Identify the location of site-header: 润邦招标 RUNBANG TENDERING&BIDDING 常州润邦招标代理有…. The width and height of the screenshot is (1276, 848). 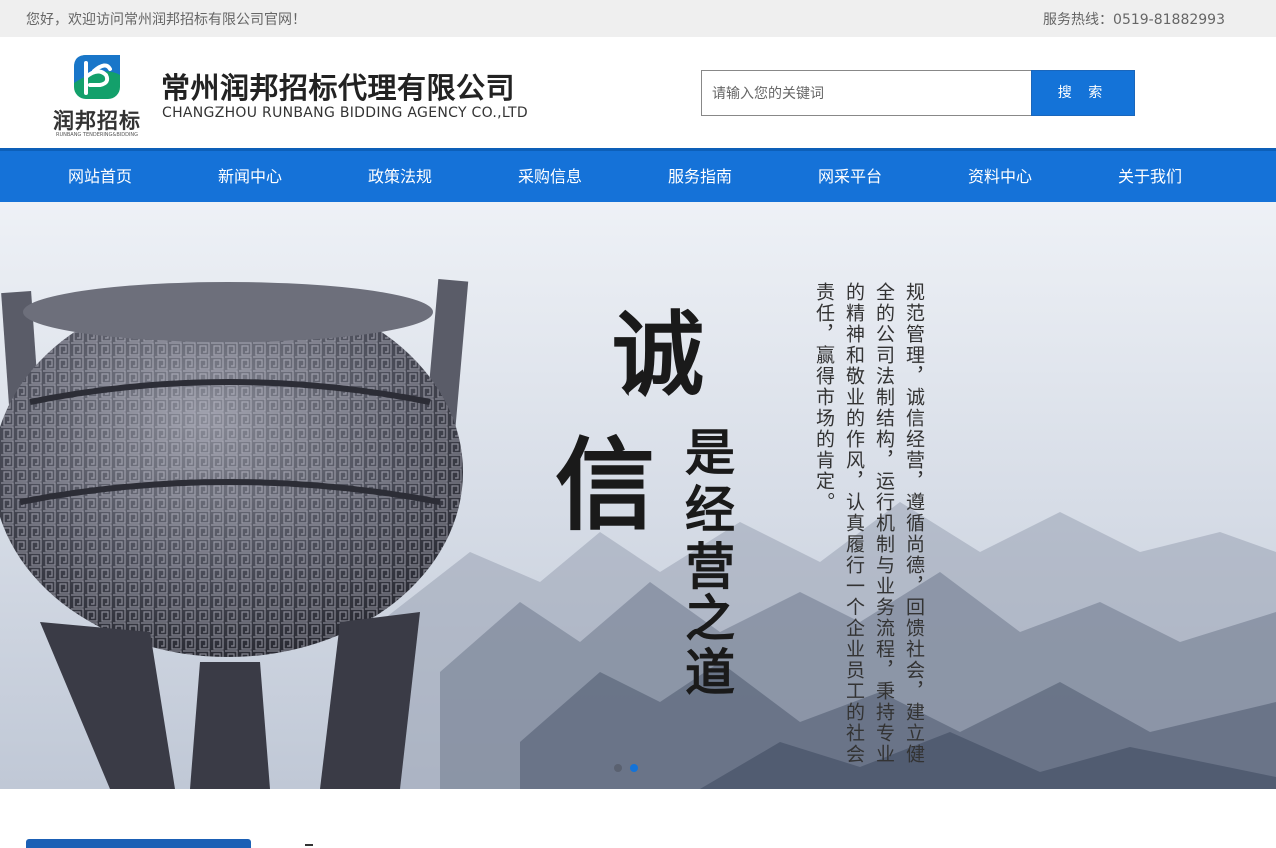
(638, 92).